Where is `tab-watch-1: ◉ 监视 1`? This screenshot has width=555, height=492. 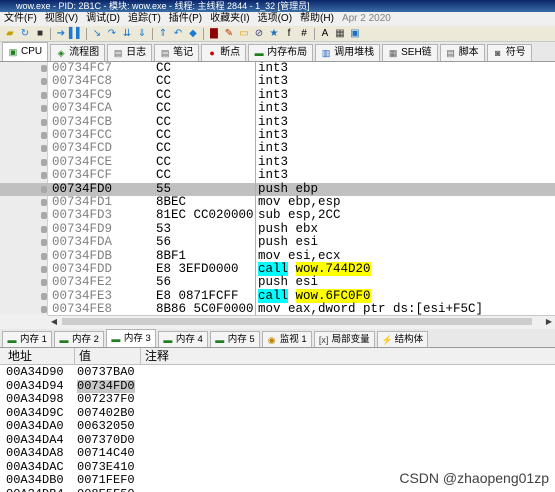 tab-watch-1: ◉ 监视 1 is located at coordinates (286, 339).